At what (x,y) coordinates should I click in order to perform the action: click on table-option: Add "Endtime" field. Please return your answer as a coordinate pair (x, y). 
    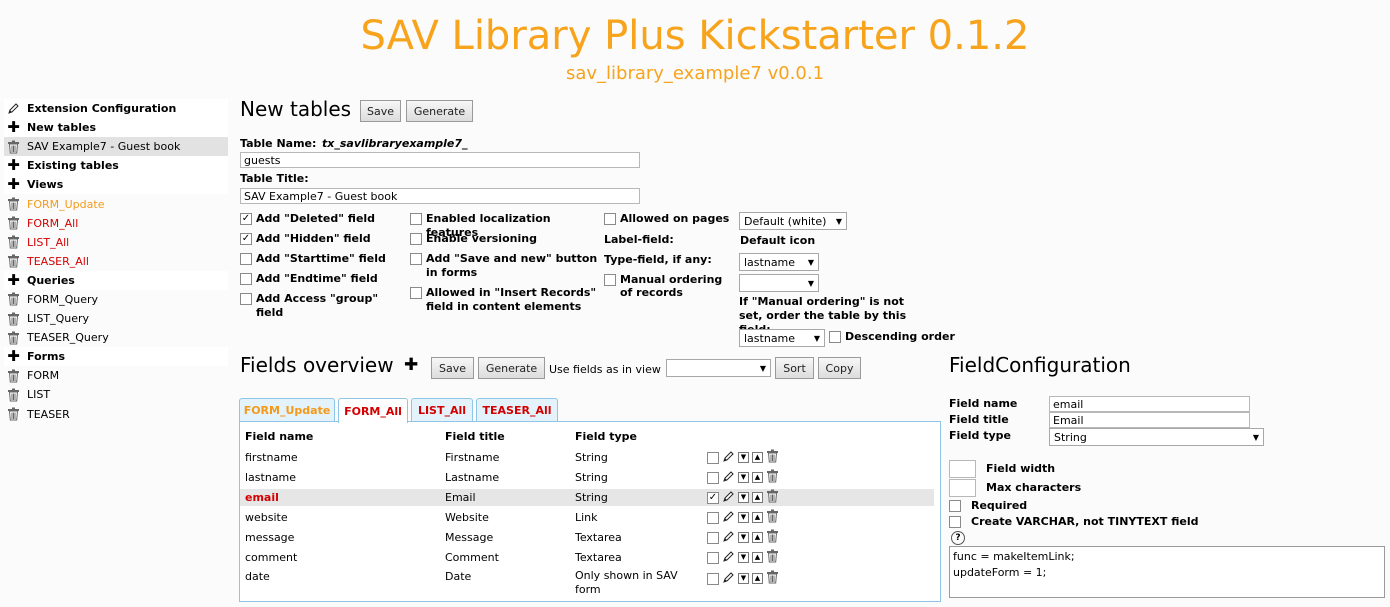
    Looking at the image, I should click on (322, 279).